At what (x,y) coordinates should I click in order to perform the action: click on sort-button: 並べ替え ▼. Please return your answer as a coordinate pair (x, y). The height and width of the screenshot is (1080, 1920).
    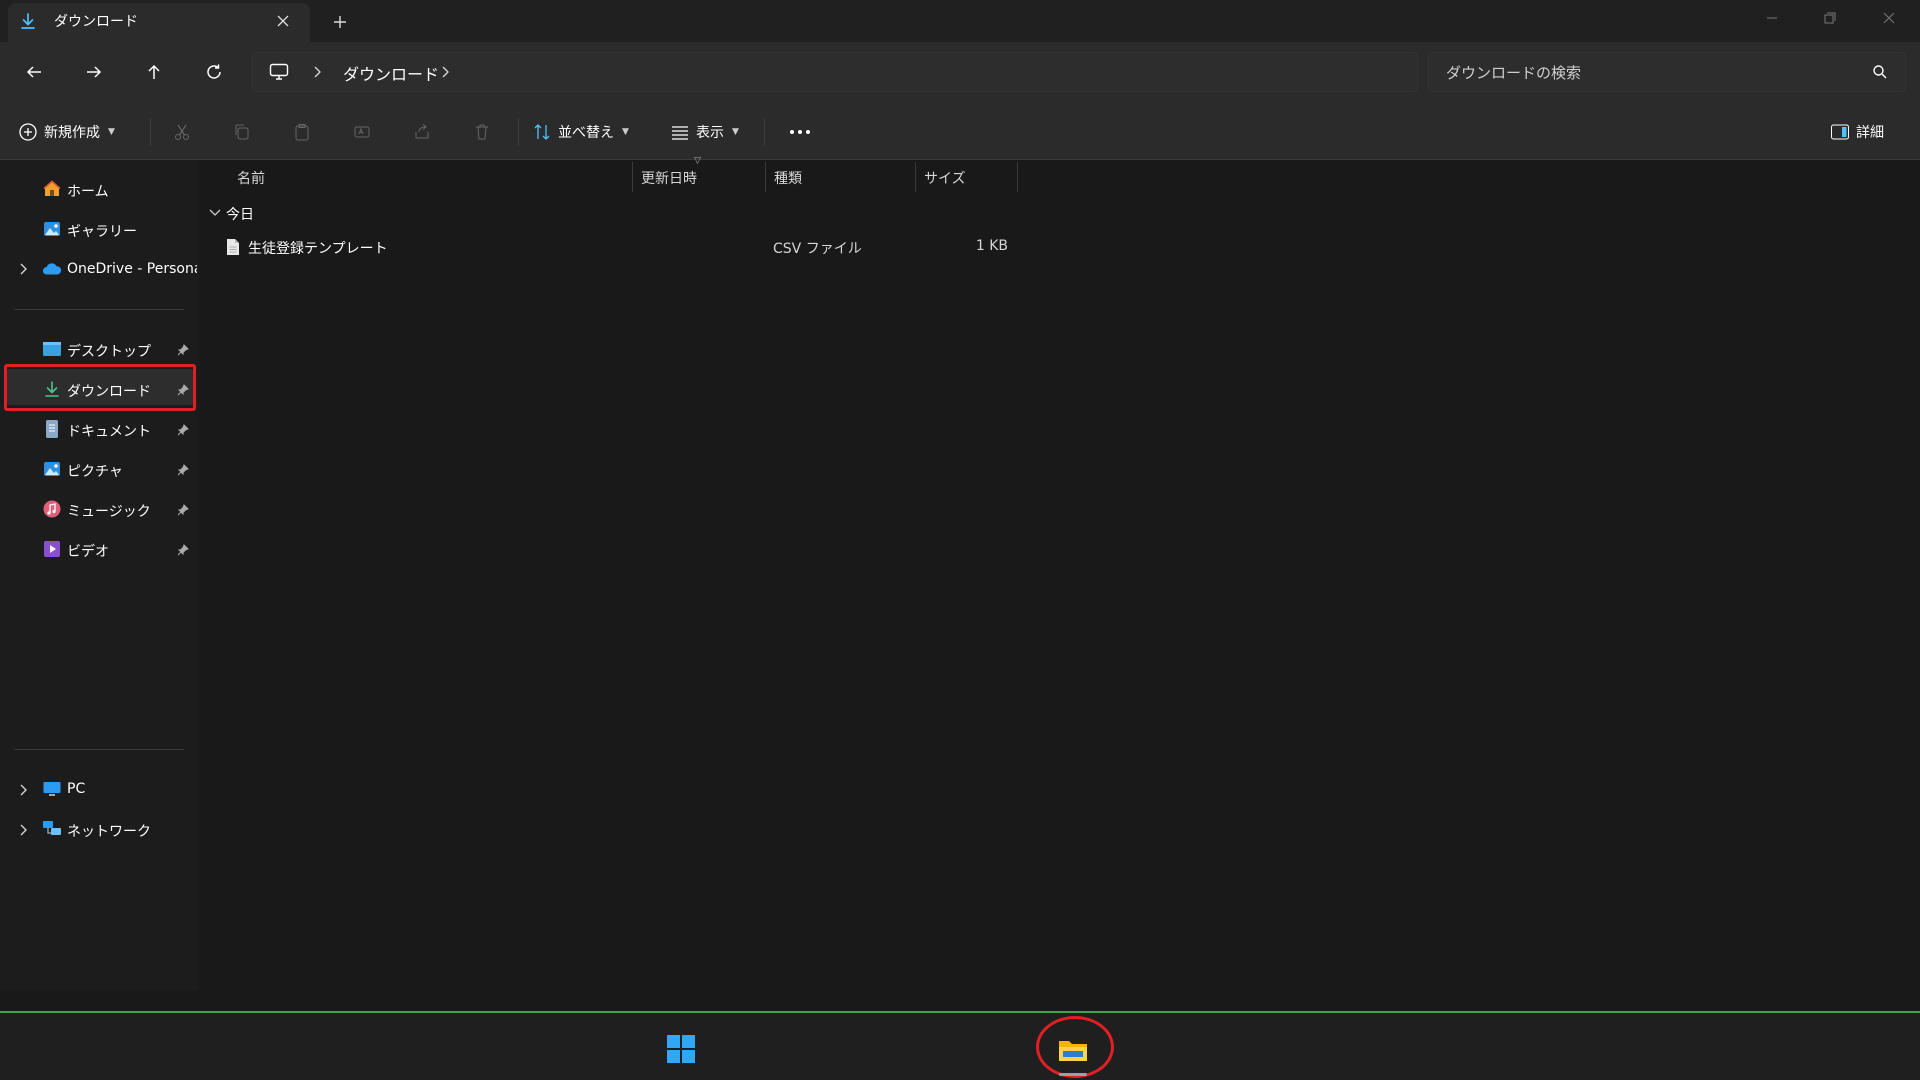
    Looking at the image, I should click on (580, 132).